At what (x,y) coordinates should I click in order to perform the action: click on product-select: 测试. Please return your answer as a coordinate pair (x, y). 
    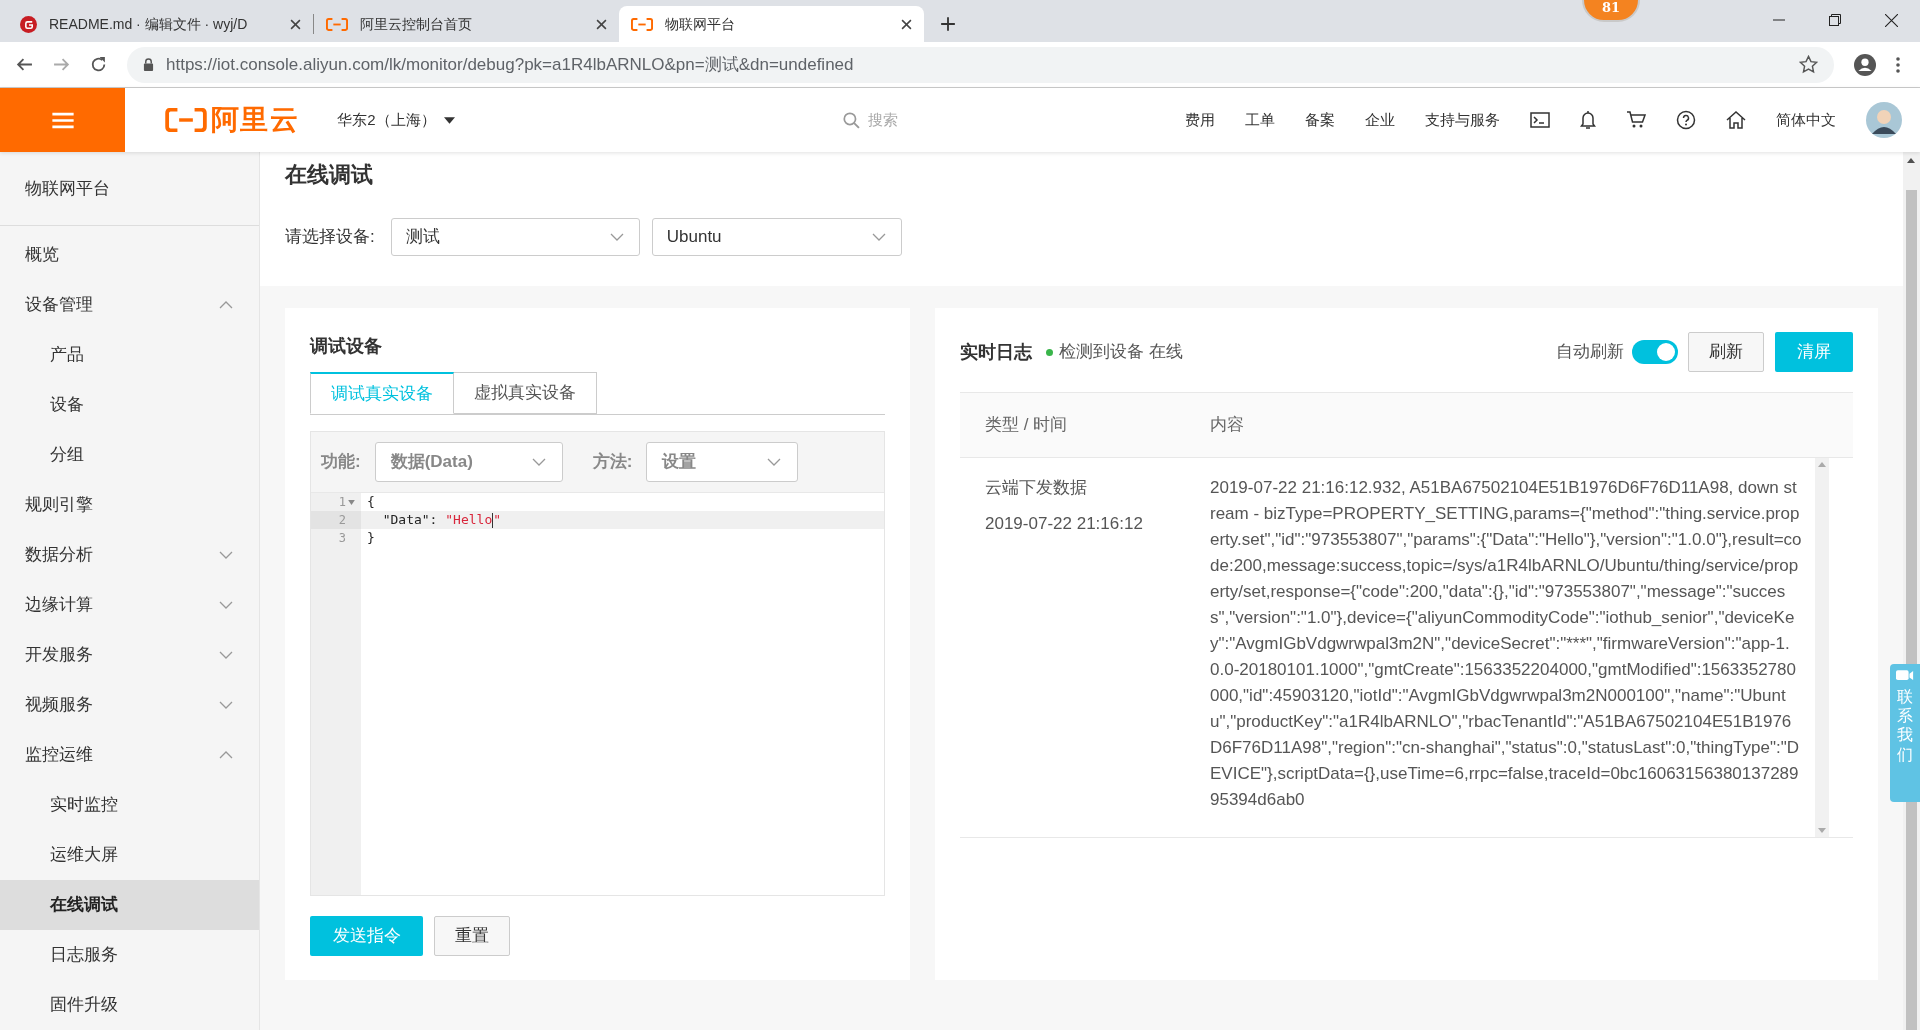
    Looking at the image, I should click on (515, 237).